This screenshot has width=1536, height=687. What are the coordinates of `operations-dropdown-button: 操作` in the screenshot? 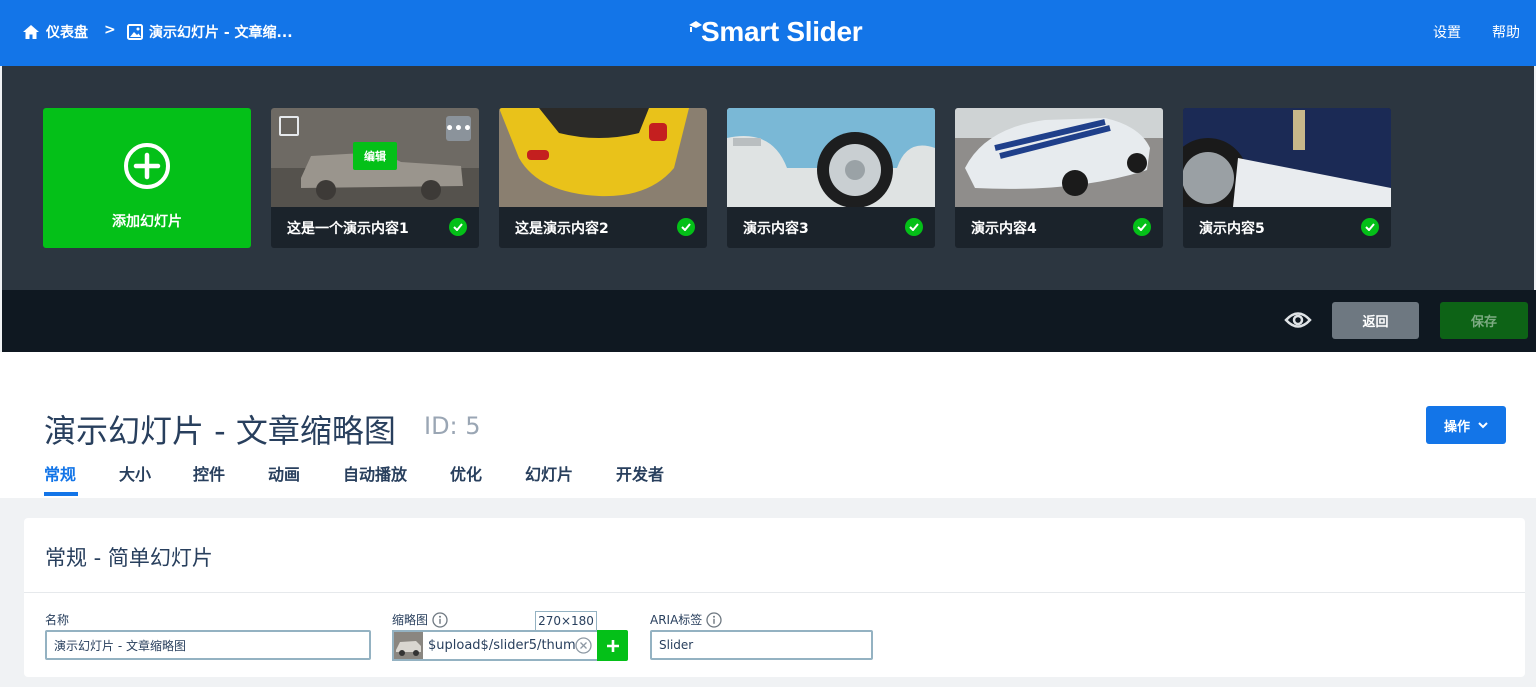 It's located at (1466, 425).